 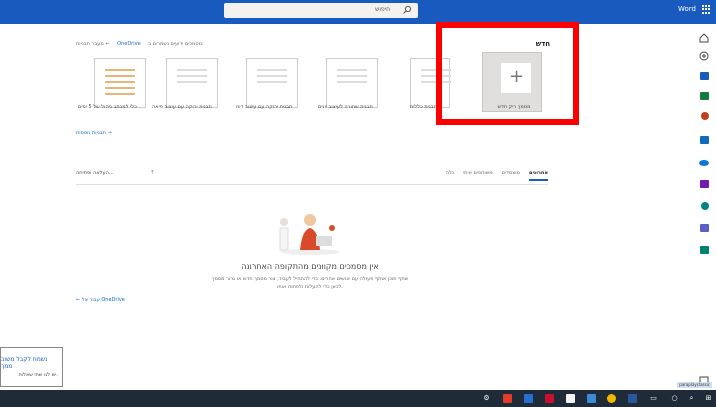 What do you see at coordinates (107, 107) in the screenshot?
I see `template-label: כלי למכתב ניהול של 5 ימים` at bounding box center [107, 107].